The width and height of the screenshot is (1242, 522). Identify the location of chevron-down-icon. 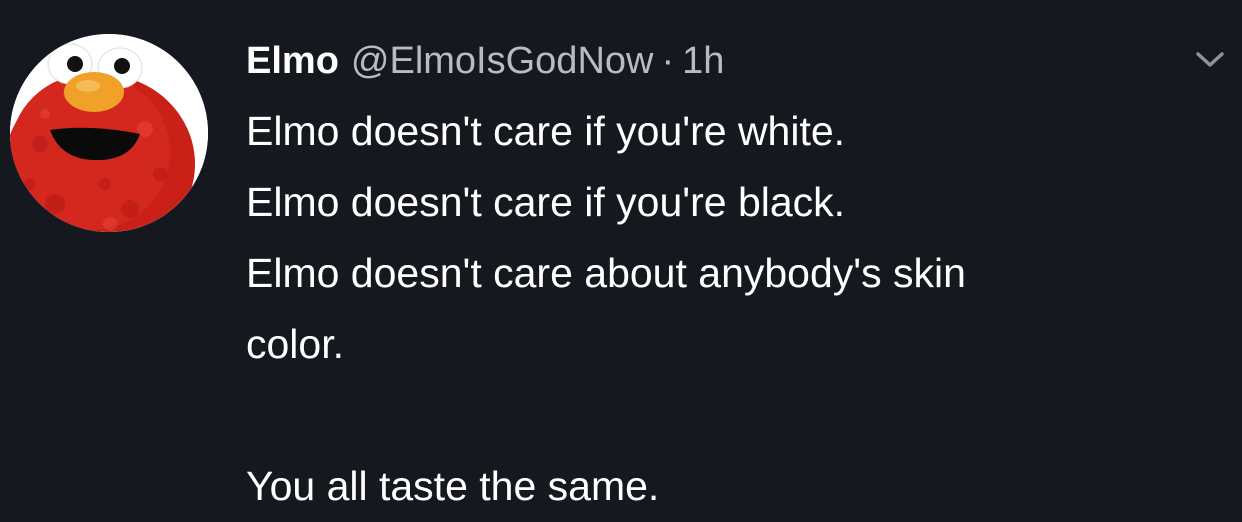
(1210, 59).